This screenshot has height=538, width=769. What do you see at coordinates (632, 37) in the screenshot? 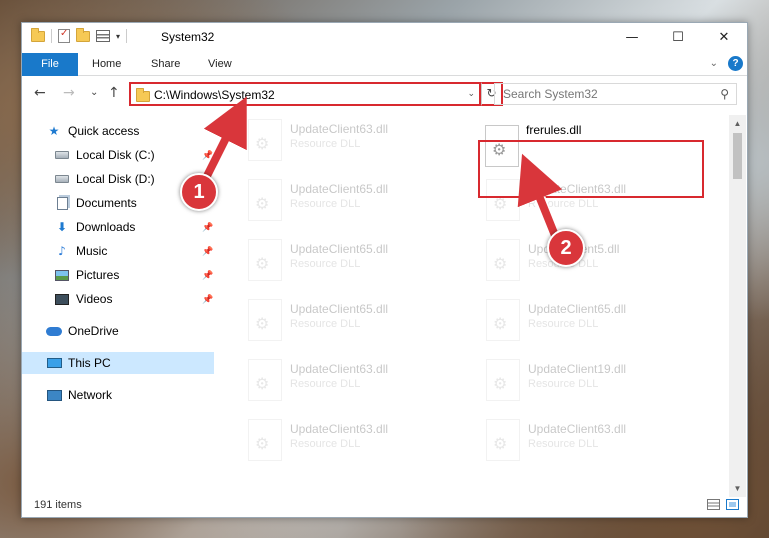
I see `minimize-button: —` at bounding box center [632, 37].